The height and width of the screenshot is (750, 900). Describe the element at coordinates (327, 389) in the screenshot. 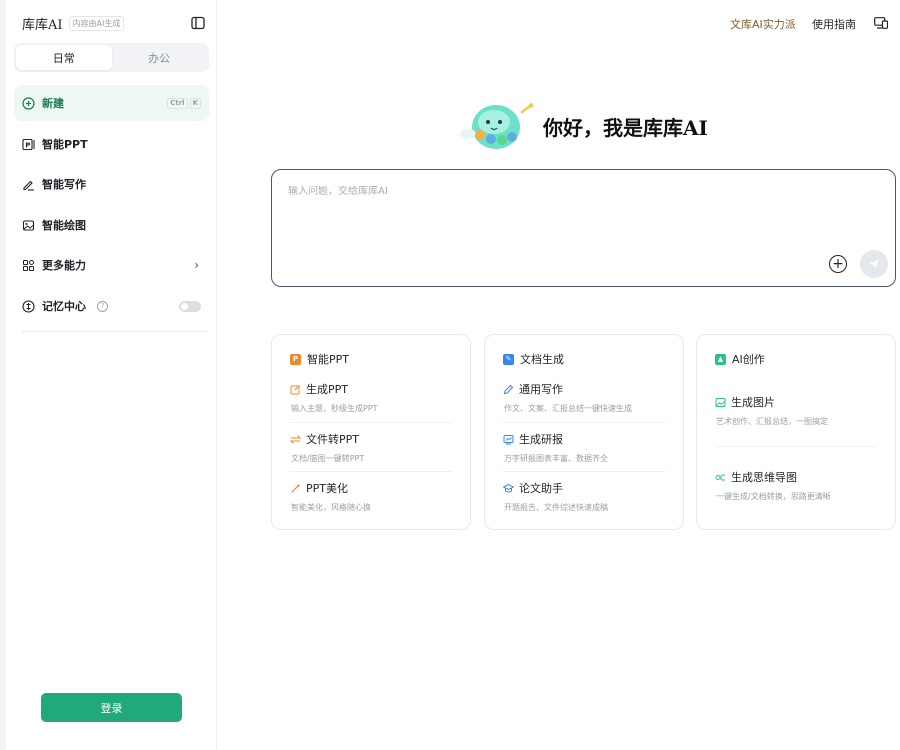

I see `feature-title: 生成PPT` at that location.